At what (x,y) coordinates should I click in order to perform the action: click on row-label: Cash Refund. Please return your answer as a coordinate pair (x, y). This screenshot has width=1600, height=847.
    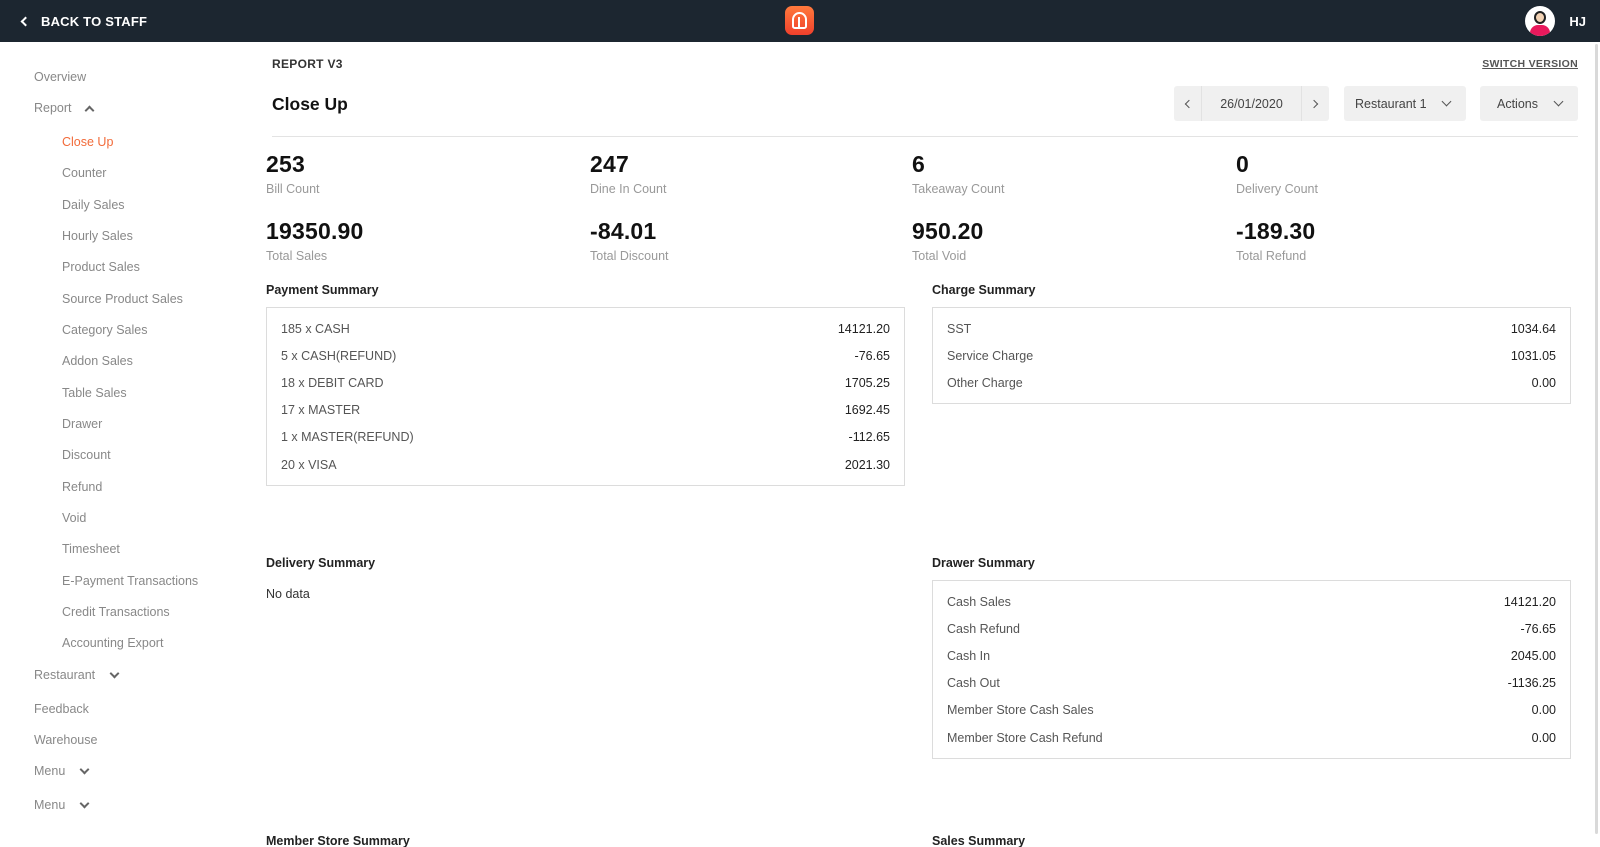
    Looking at the image, I should click on (983, 628).